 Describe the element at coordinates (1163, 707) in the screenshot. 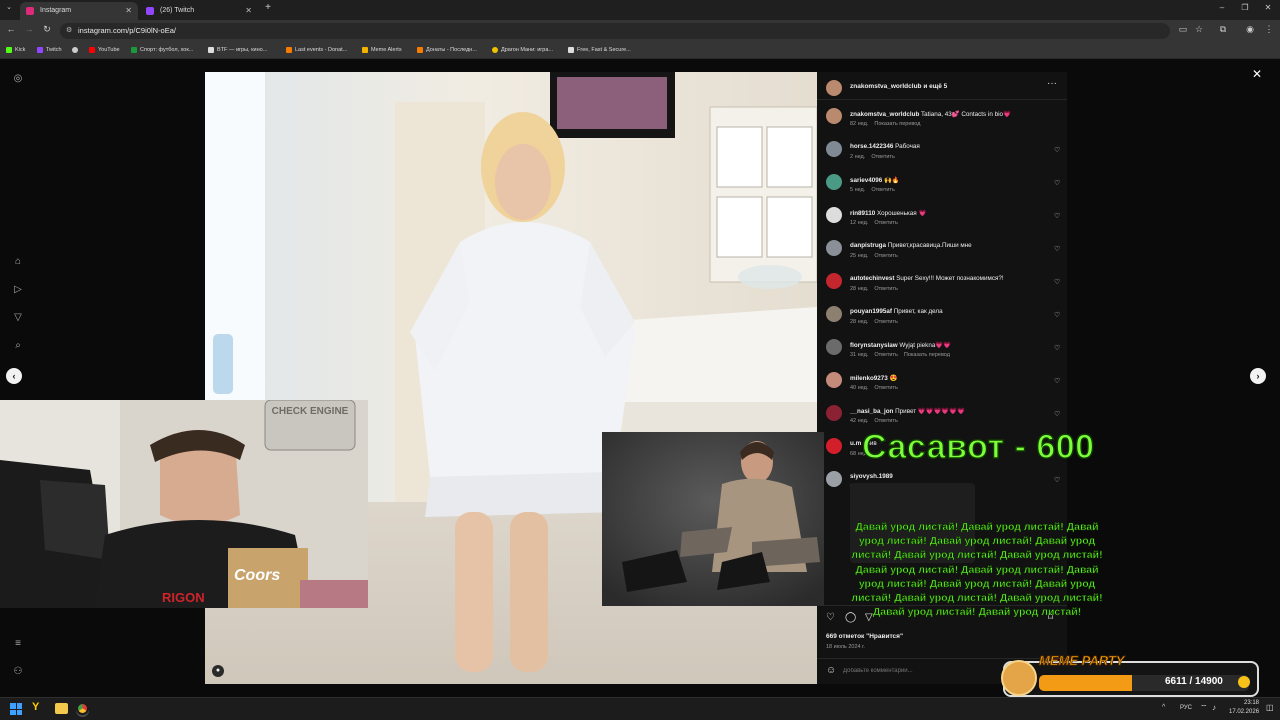

I see `tray-chevron-icon: ^` at that location.